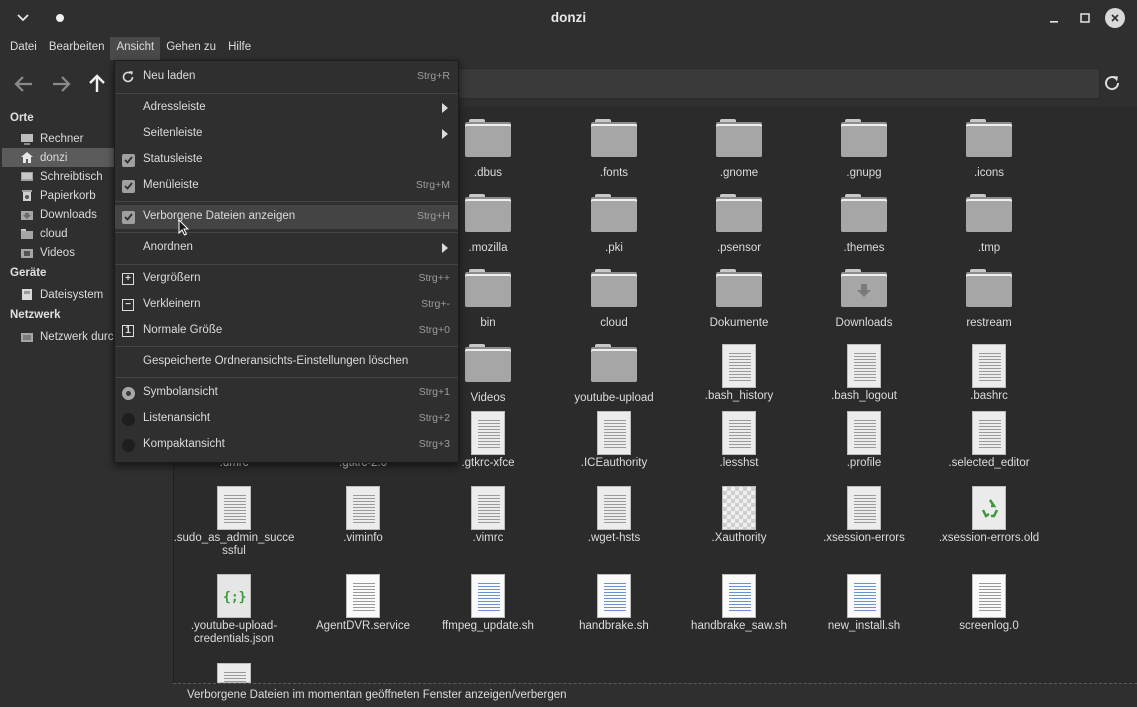 The width and height of the screenshot is (1137, 707). I want to click on file-label: AgentDVR.service, so click(363, 626).